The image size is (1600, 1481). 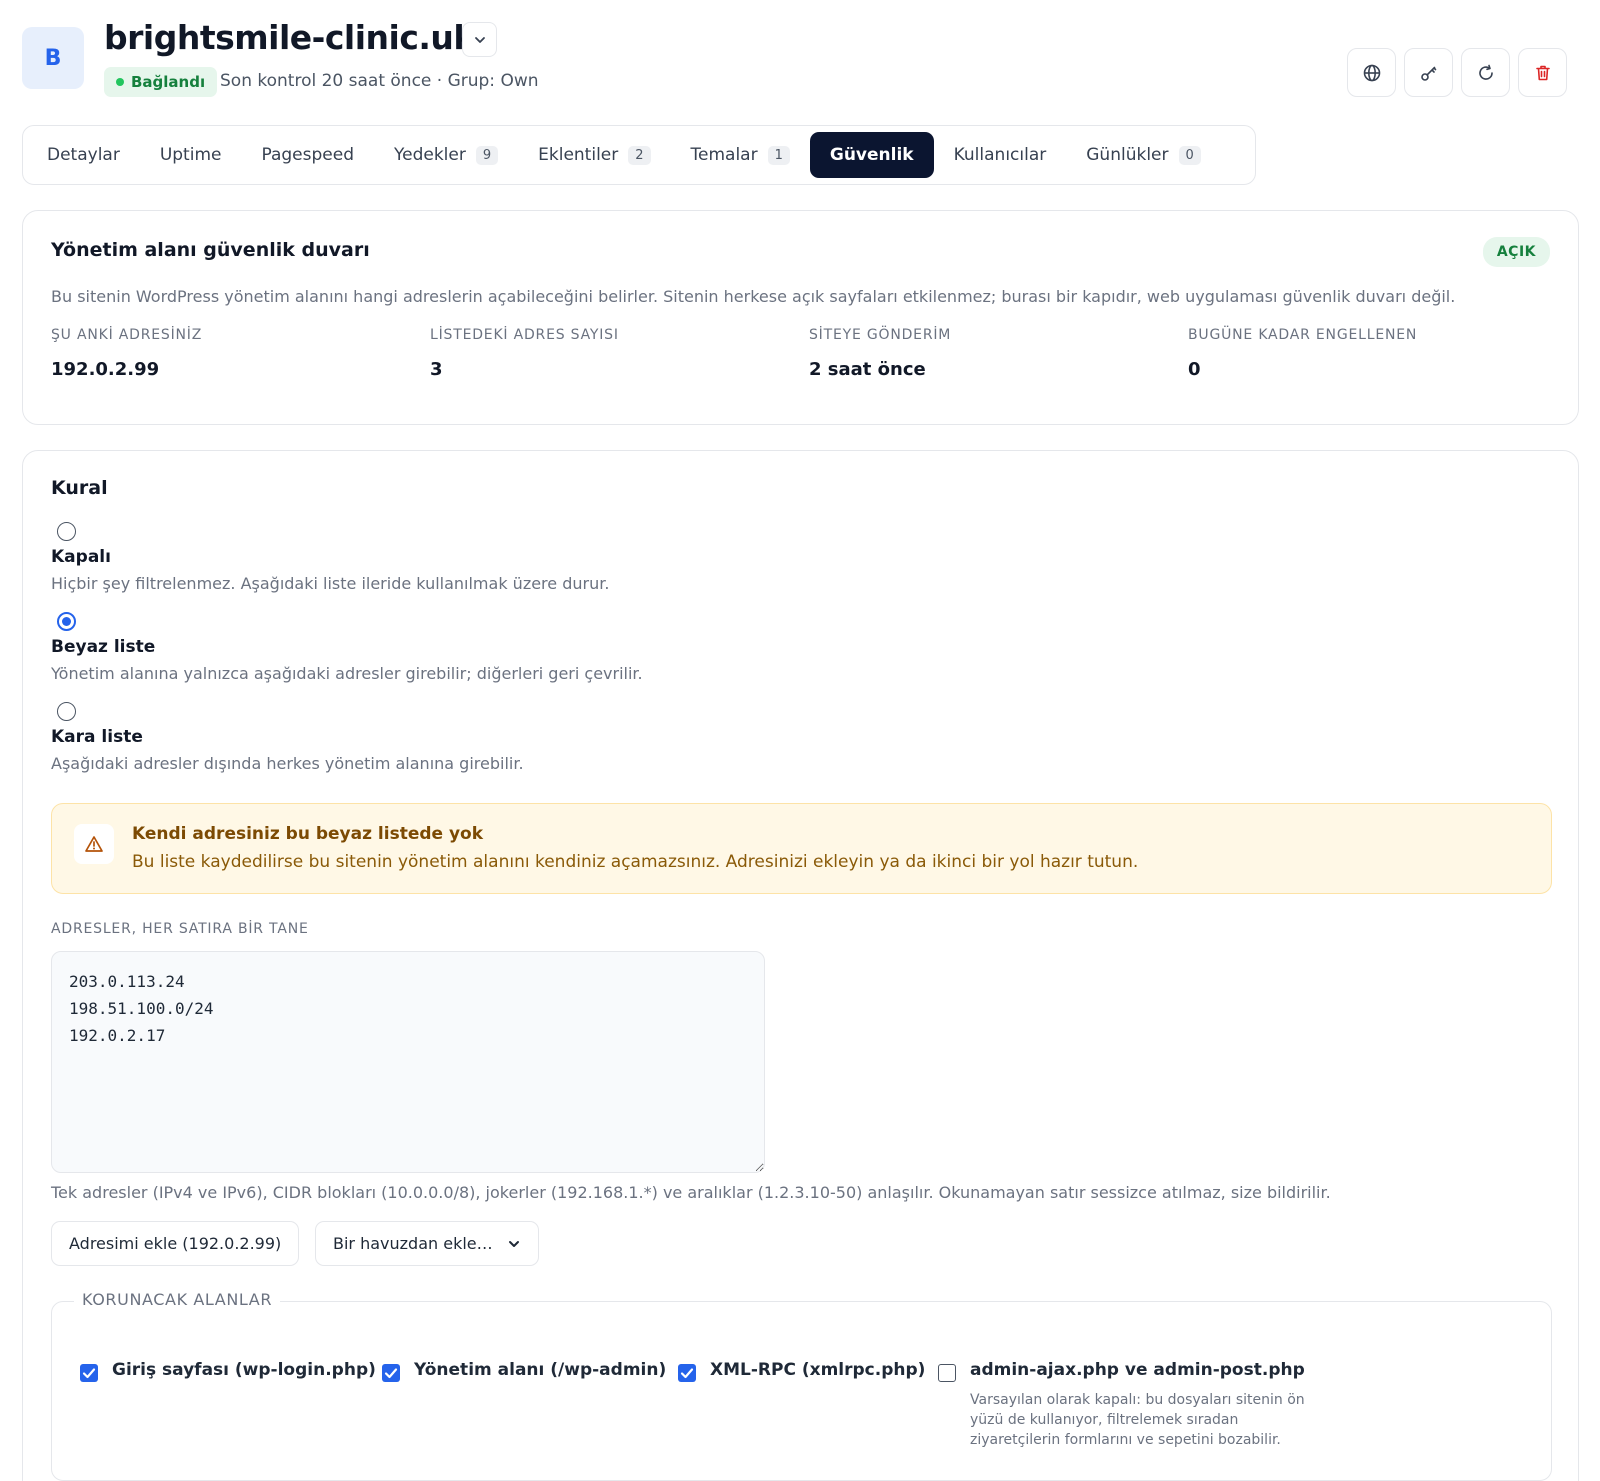 What do you see at coordinates (1189, 155) in the screenshot?
I see `tab-count-badge: 0` at bounding box center [1189, 155].